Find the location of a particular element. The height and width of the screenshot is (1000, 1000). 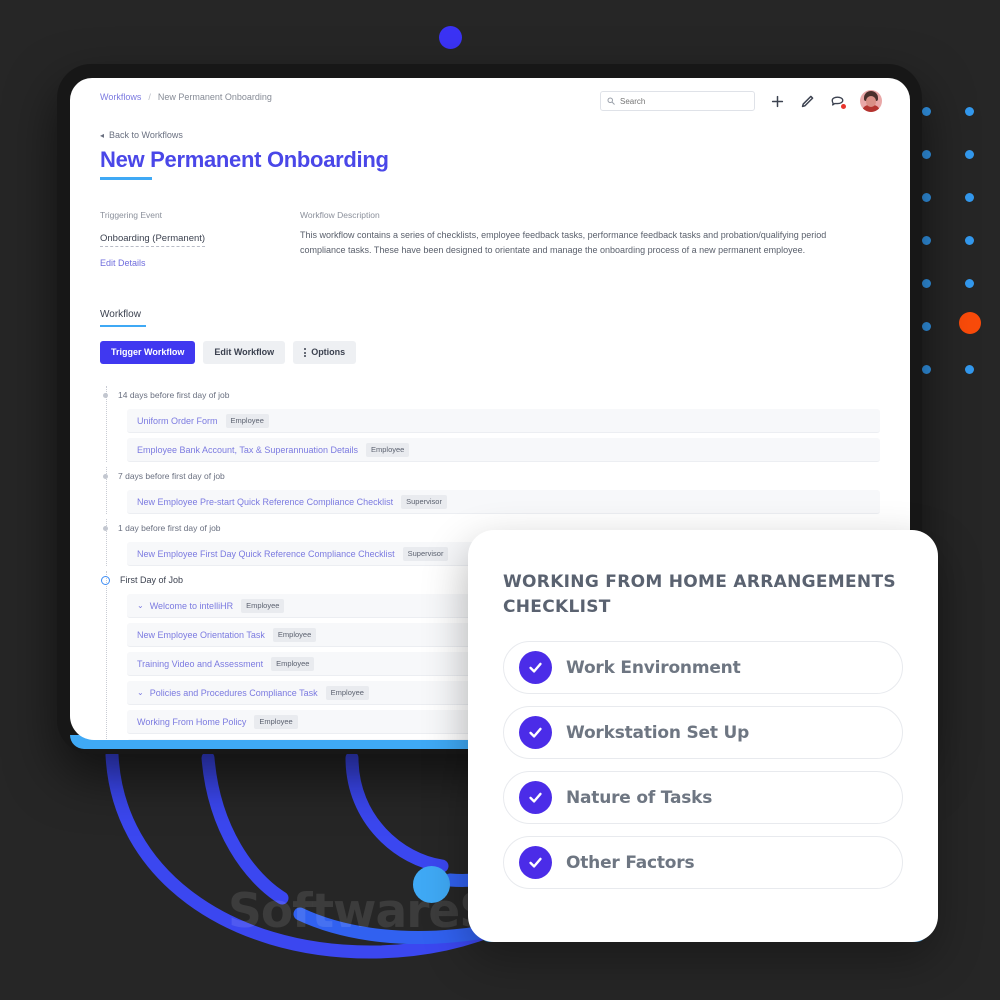

checklist-item-label: Workstation Set Up is located at coordinates (658, 732).